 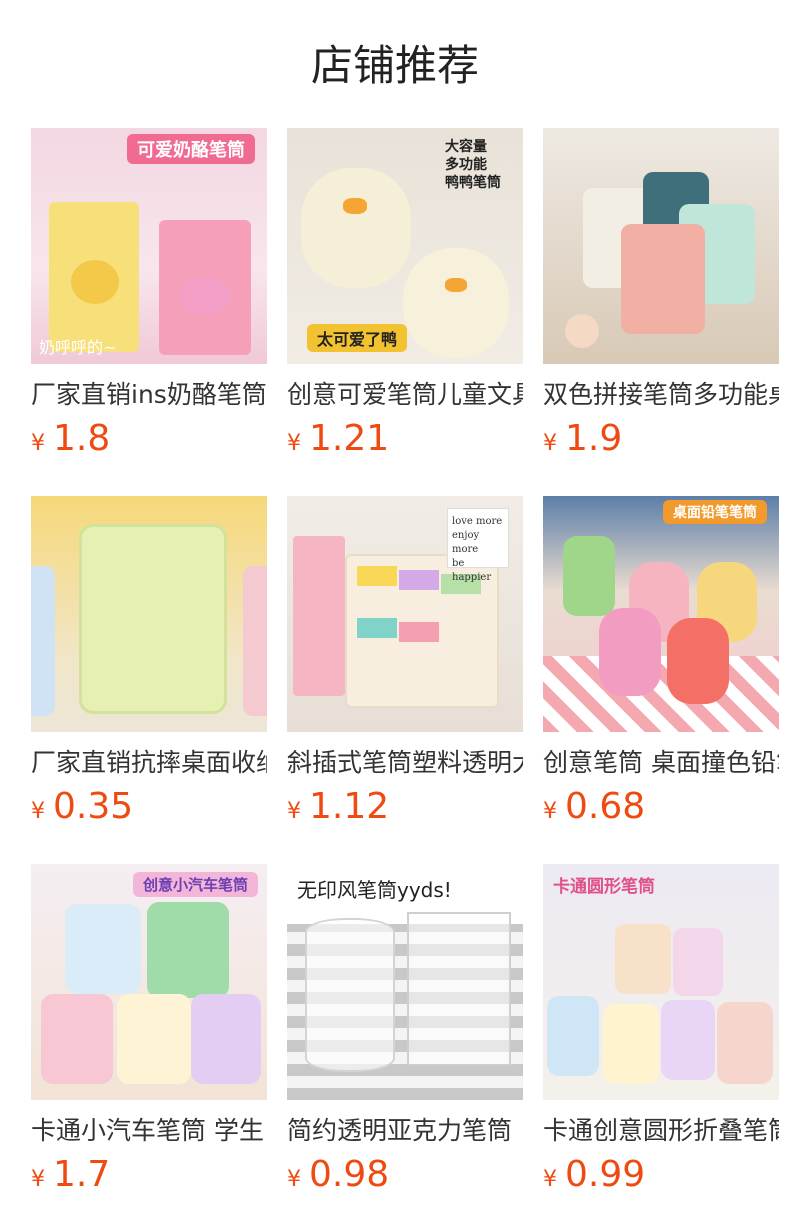 What do you see at coordinates (349, 1174) in the screenshot?
I see `price-value: 0.98` at bounding box center [349, 1174].